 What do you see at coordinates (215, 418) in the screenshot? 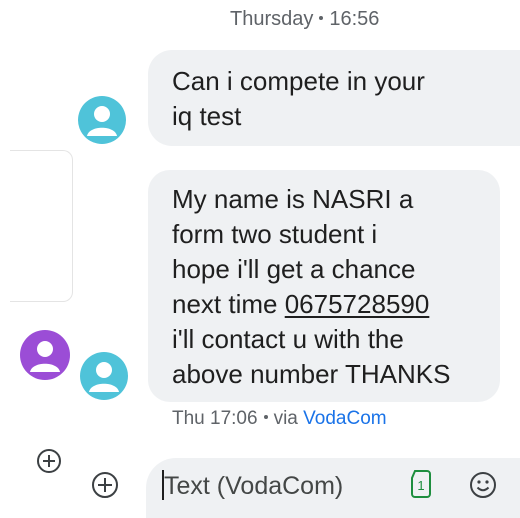
I see `message-timestamp: Thu 17:06` at bounding box center [215, 418].